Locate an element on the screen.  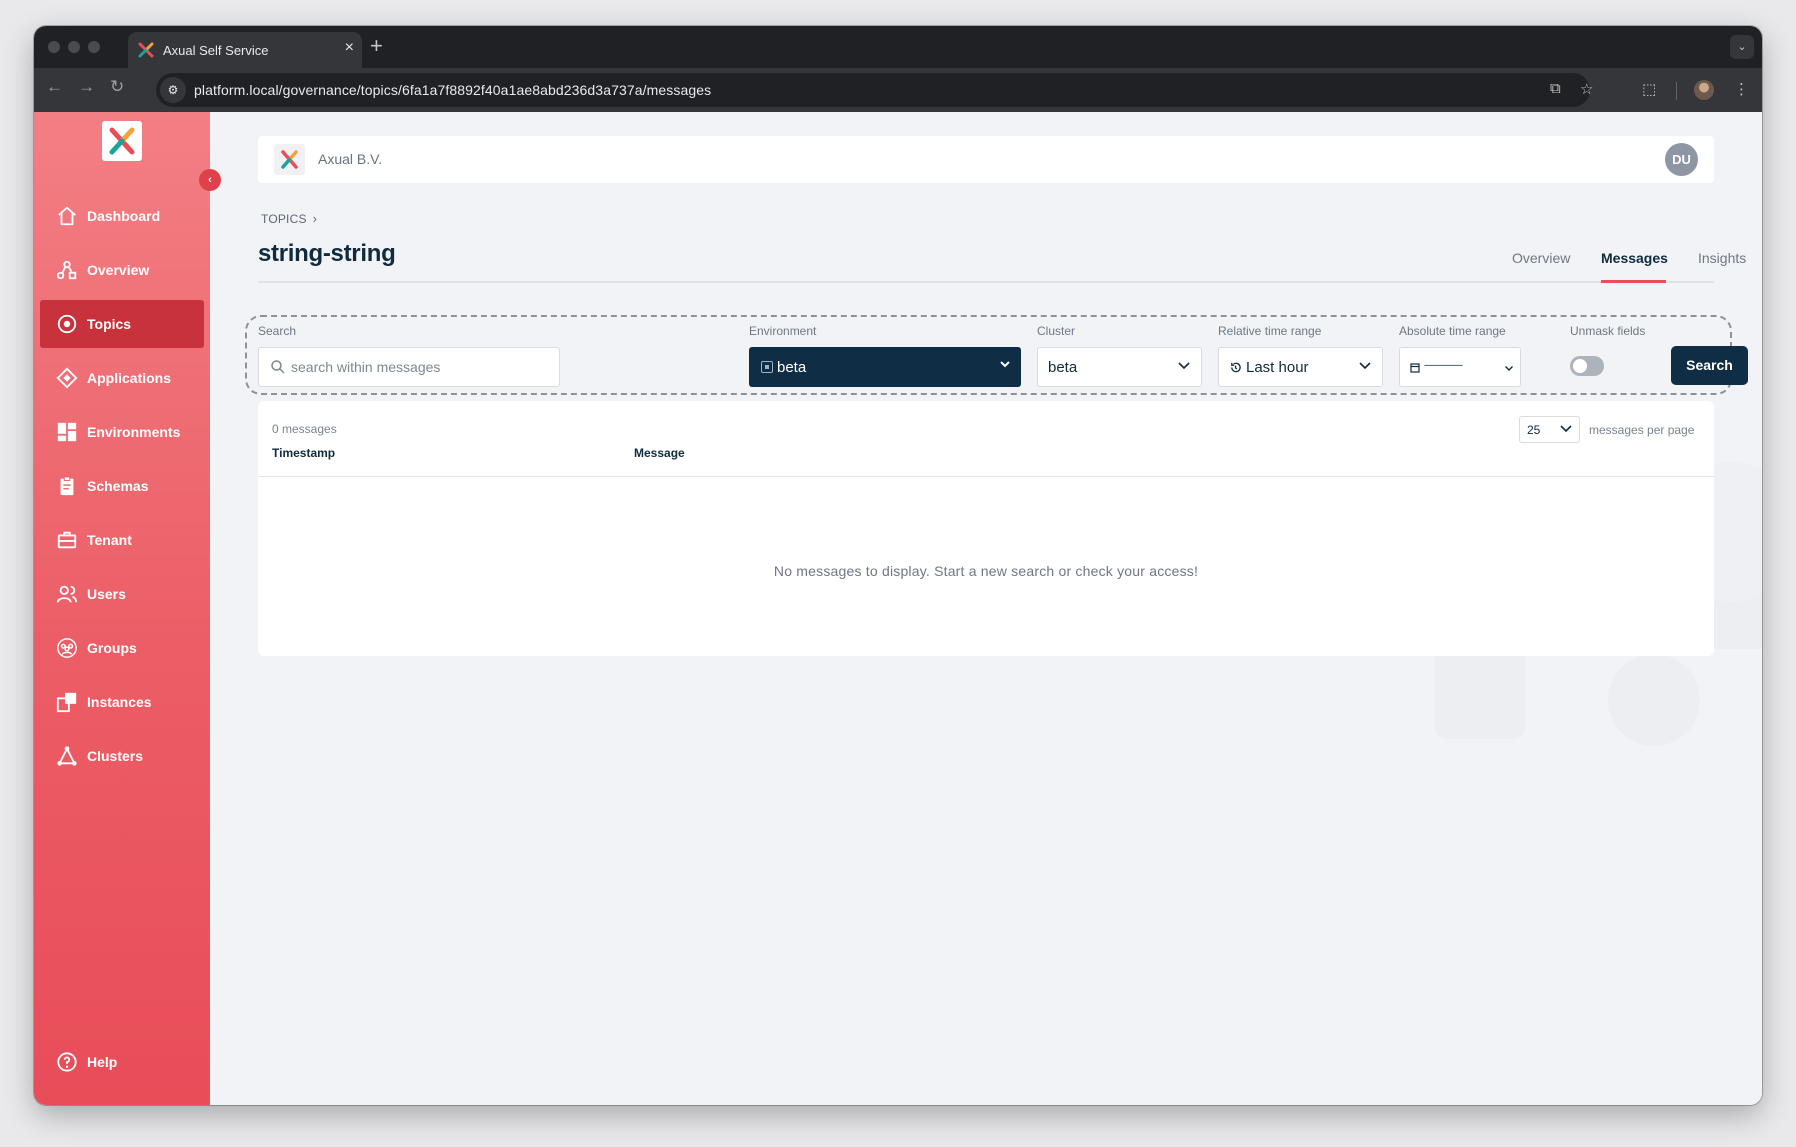
extensions-puzzle-icon: ⬚ is located at coordinates (1649, 89).